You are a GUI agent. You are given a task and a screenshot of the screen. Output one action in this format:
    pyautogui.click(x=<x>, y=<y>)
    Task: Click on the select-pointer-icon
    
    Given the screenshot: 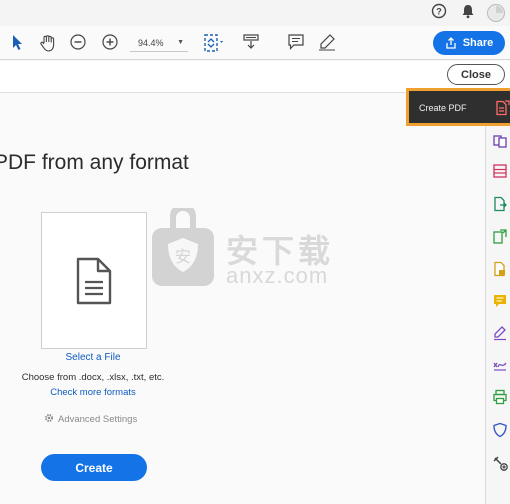 What is the action you would take?
    pyautogui.click(x=17, y=42)
    